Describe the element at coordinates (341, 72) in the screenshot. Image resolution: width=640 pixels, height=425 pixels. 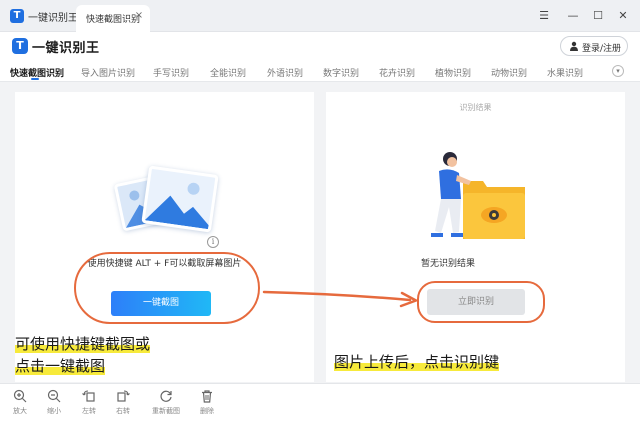
I see `mode-tab-digits: 数字识别` at that location.